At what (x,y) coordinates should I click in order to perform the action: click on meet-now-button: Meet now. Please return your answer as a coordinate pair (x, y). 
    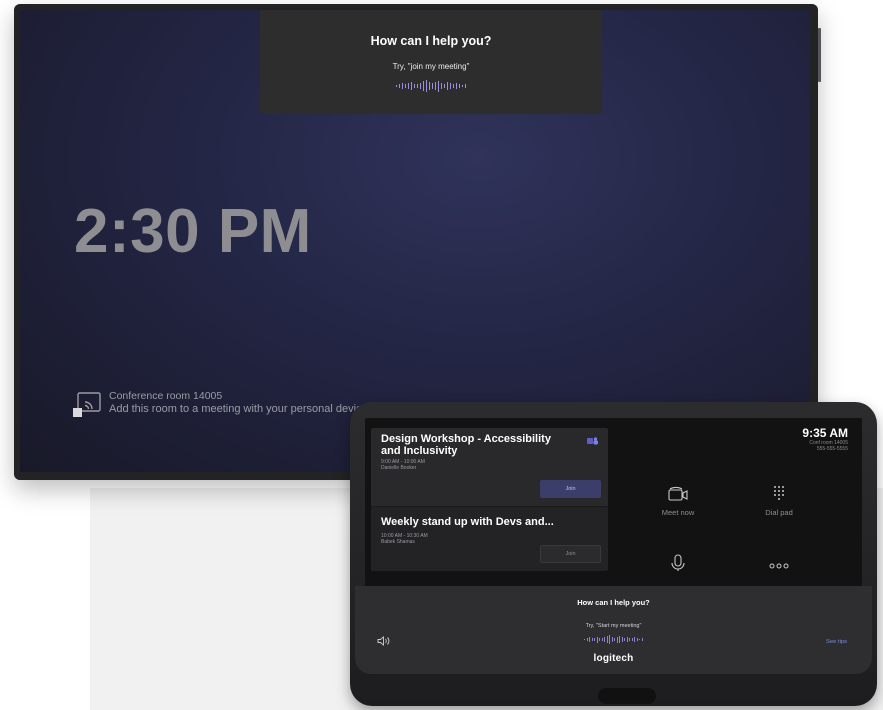
    Looking at the image, I should click on (678, 500).